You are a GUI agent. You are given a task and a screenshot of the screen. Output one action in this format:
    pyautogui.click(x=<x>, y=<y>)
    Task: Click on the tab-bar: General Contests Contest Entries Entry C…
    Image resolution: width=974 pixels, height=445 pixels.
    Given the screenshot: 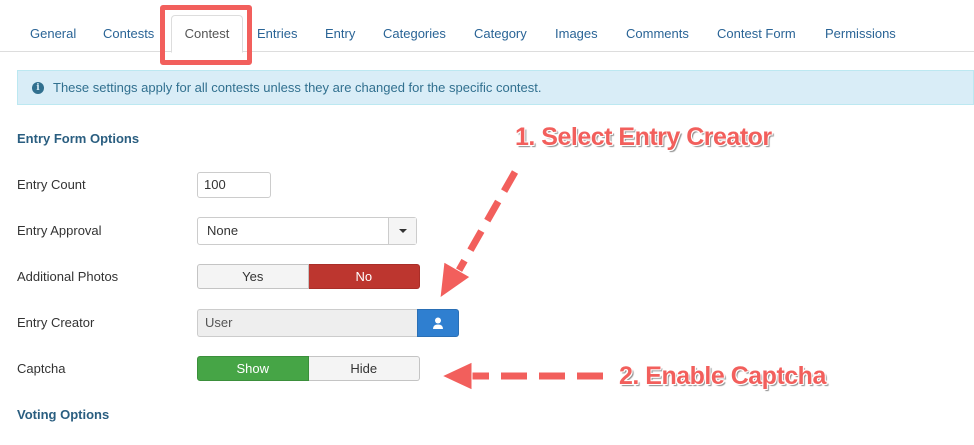 What is the action you would take?
    pyautogui.click(x=487, y=26)
    